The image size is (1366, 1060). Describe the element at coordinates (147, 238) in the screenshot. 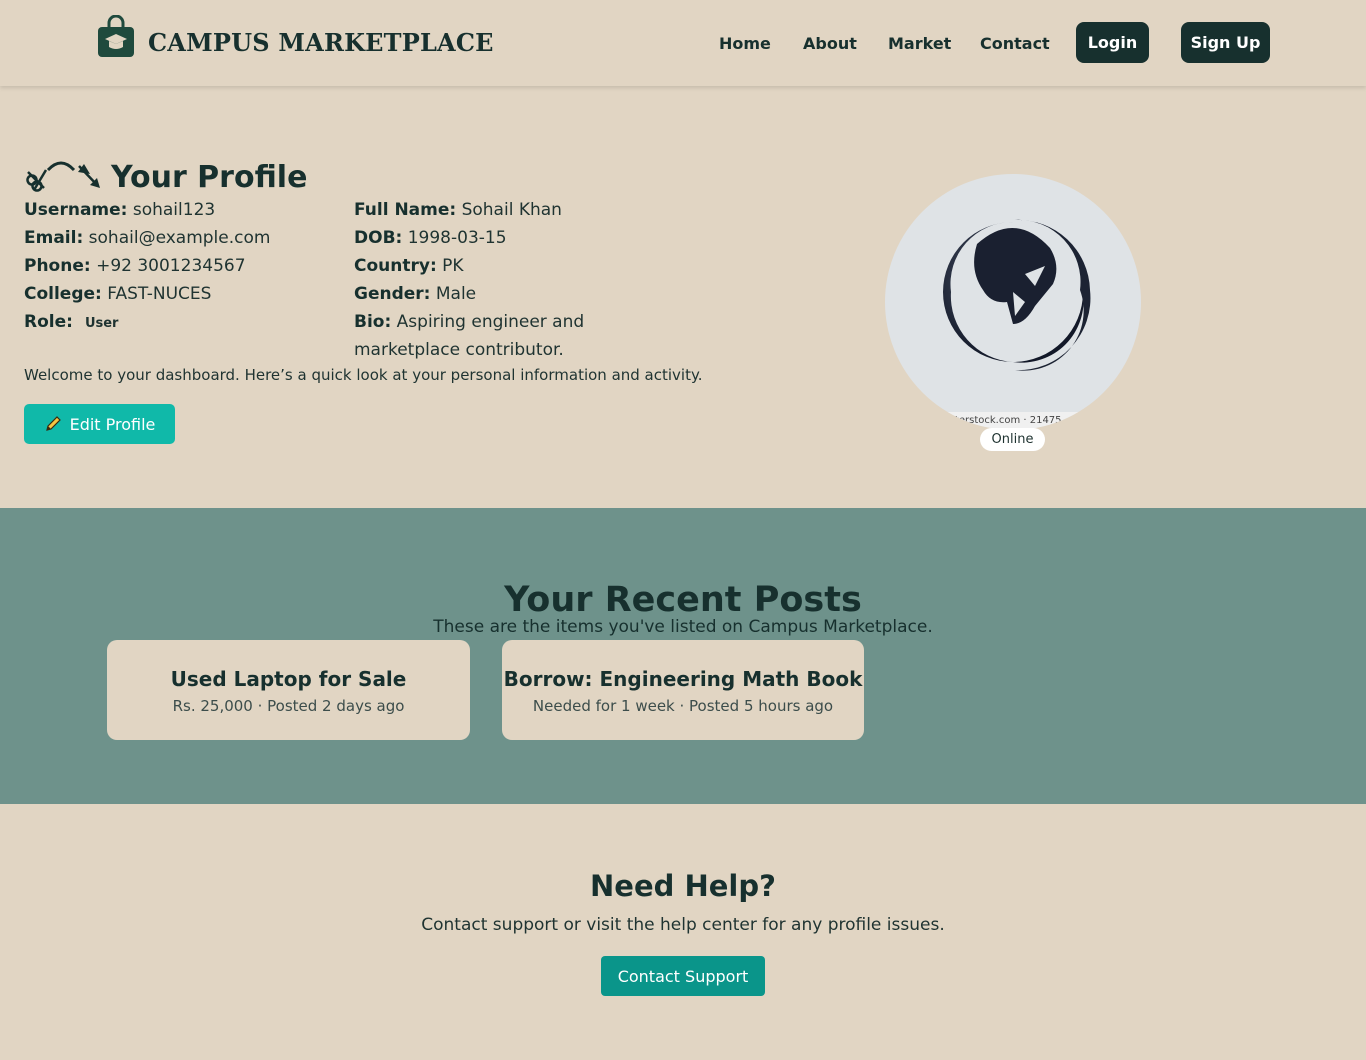

I see `field-email: Email: sohail@example.com` at that location.